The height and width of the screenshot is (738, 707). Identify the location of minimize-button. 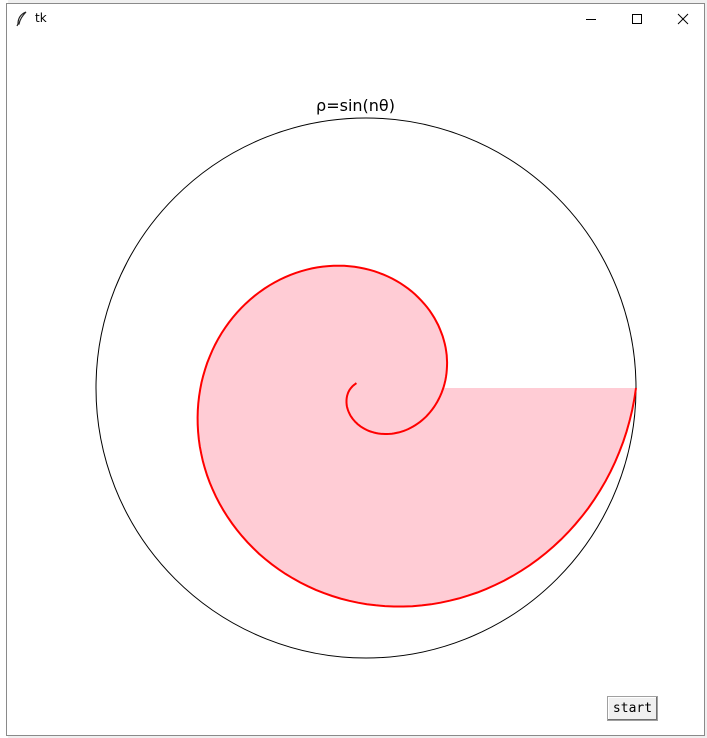
(591, 19).